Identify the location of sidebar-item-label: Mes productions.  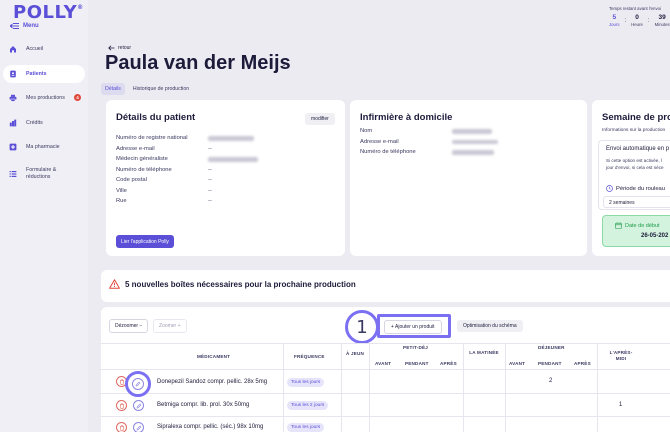
(45, 98).